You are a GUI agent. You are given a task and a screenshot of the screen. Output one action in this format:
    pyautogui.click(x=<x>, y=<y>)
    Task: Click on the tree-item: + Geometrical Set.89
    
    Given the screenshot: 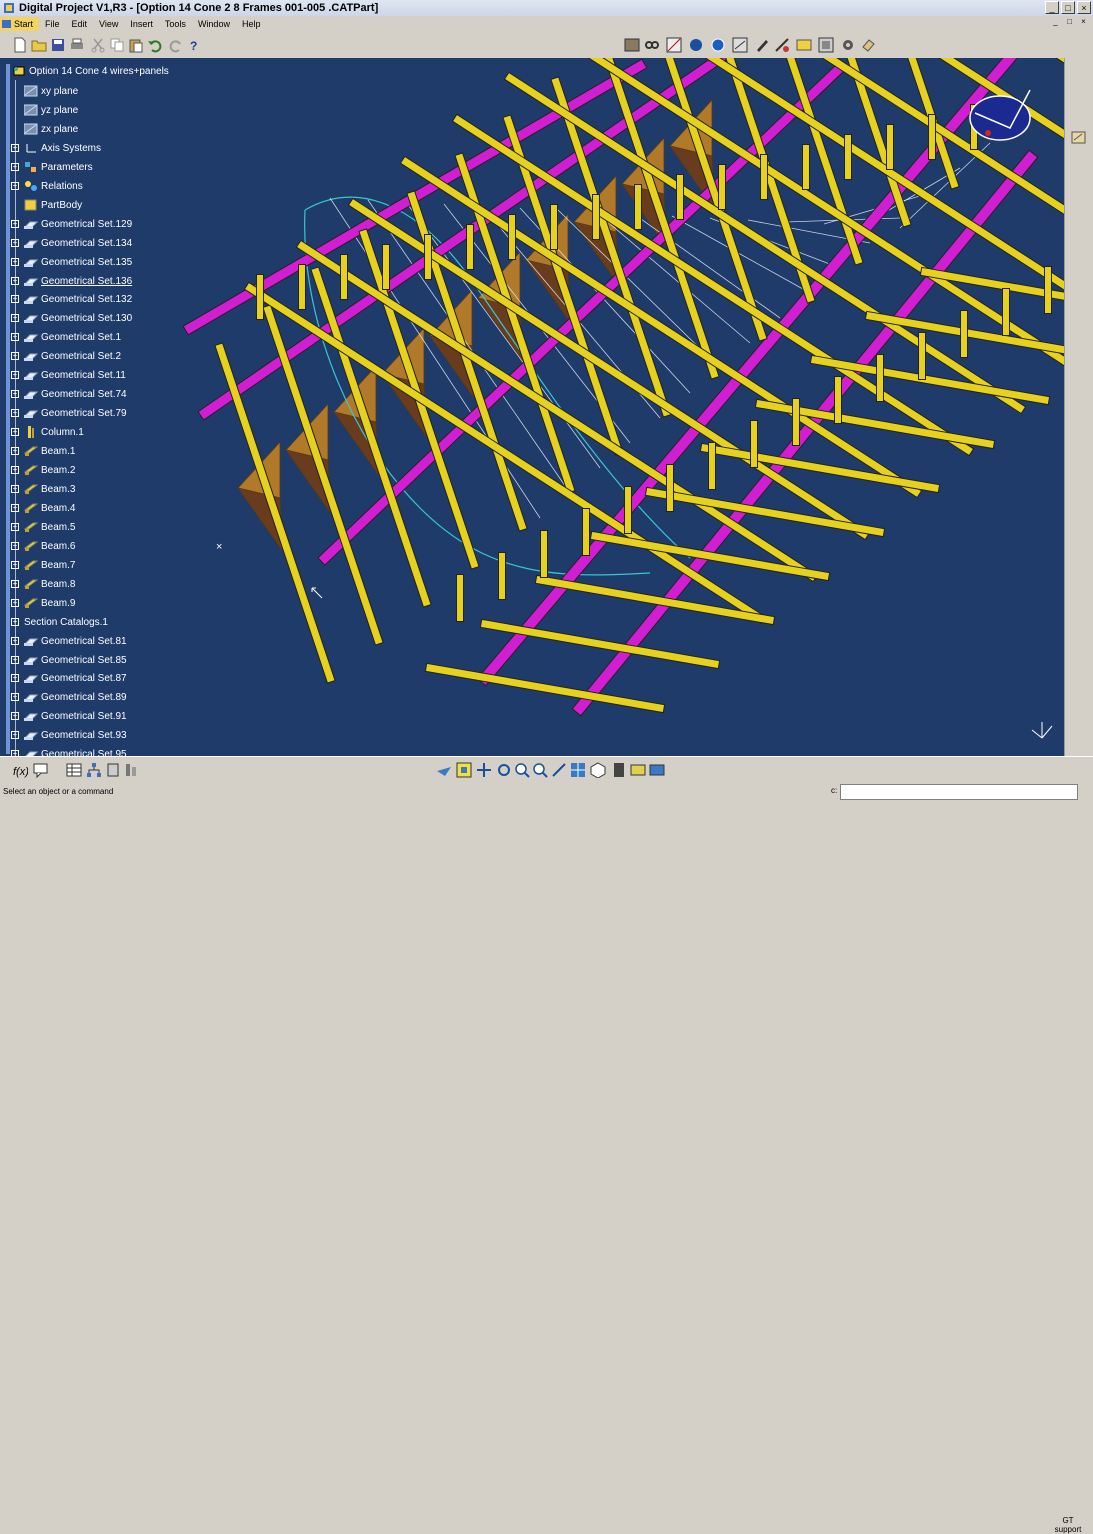 What is the action you would take?
    pyautogui.click(x=69, y=697)
    